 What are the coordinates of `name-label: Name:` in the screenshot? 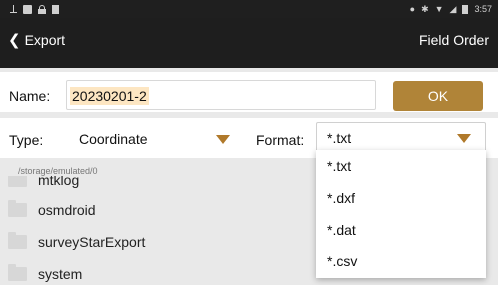 It's located at (30, 96).